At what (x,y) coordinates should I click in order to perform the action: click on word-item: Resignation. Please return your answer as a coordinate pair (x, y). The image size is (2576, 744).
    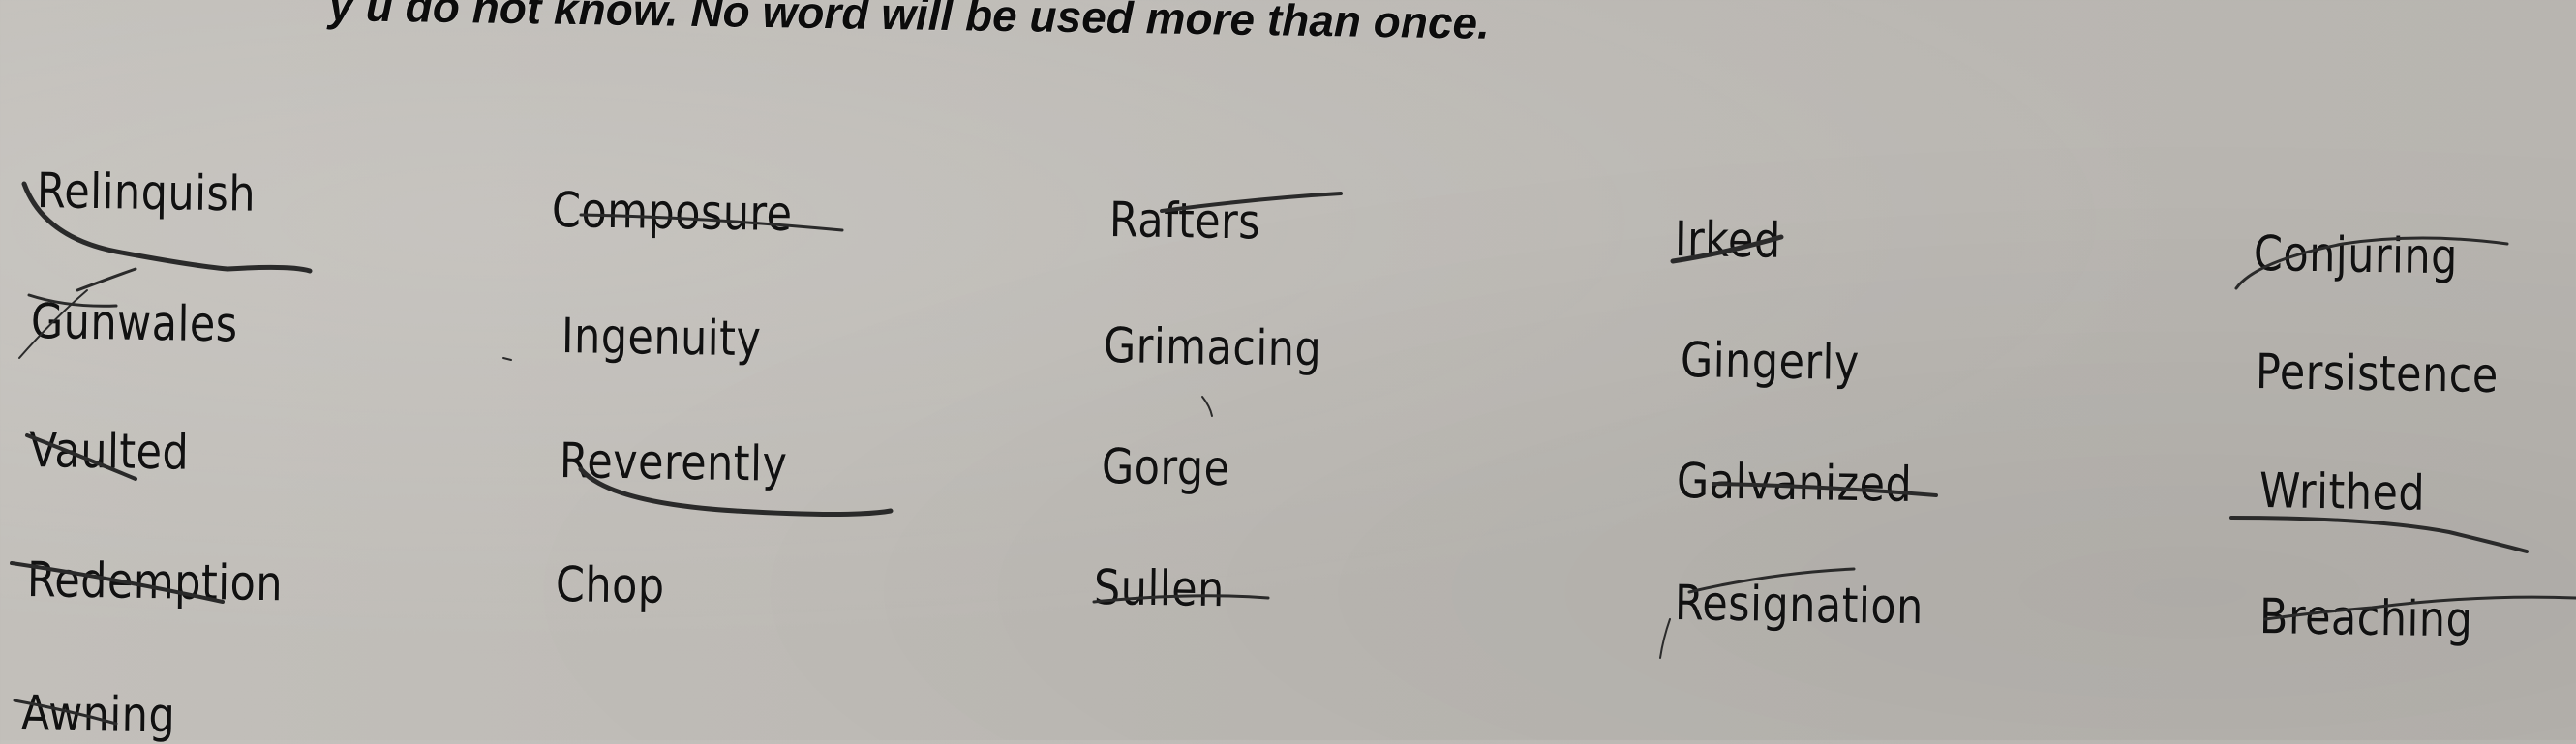
    Looking at the image, I should click on (1799, 606).